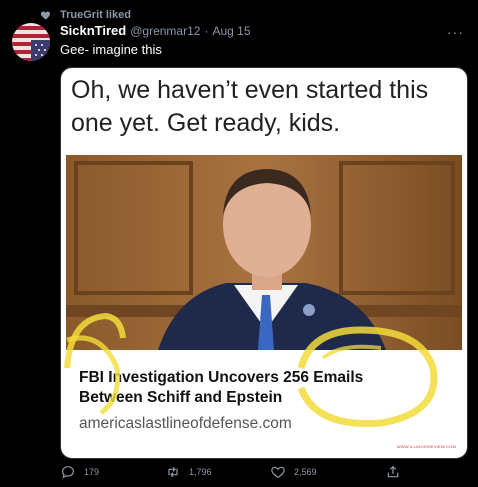 This screenshot has width=478, height=487. What do you see at coordinates (165, 31) in the screenshot?
I see `handle: @grenmar12` at bounding box center [165, 31].